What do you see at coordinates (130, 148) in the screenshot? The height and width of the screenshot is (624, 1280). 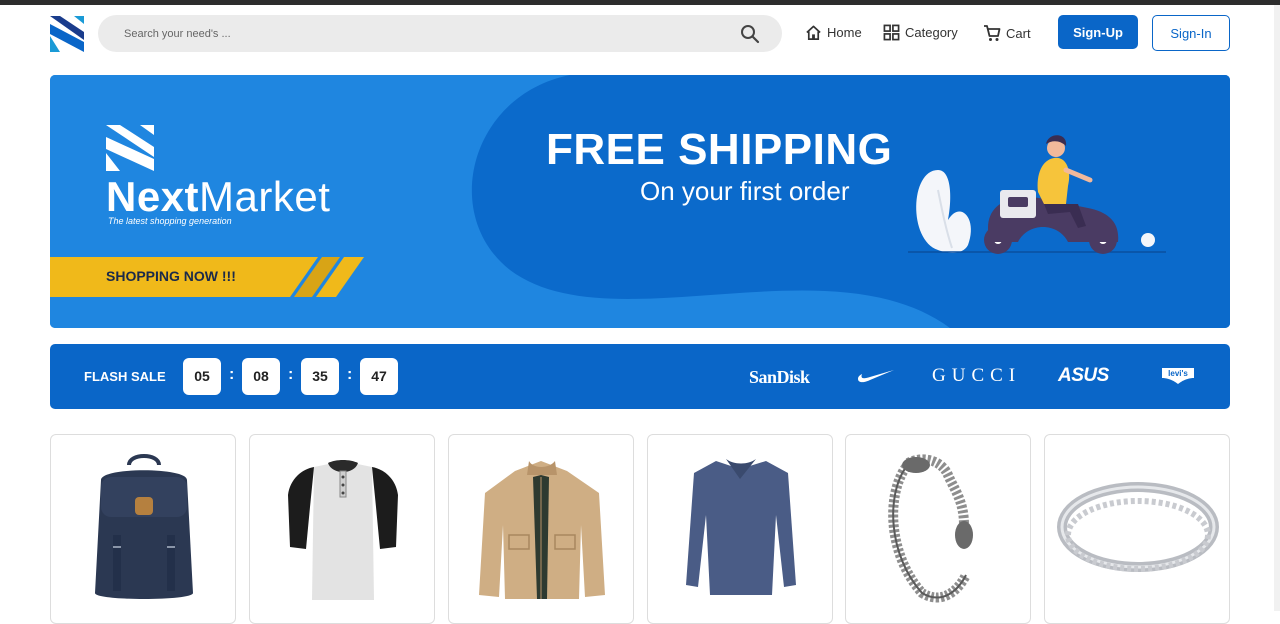 I see `nextmarket-white-logo` at bounding box center [130, 148].